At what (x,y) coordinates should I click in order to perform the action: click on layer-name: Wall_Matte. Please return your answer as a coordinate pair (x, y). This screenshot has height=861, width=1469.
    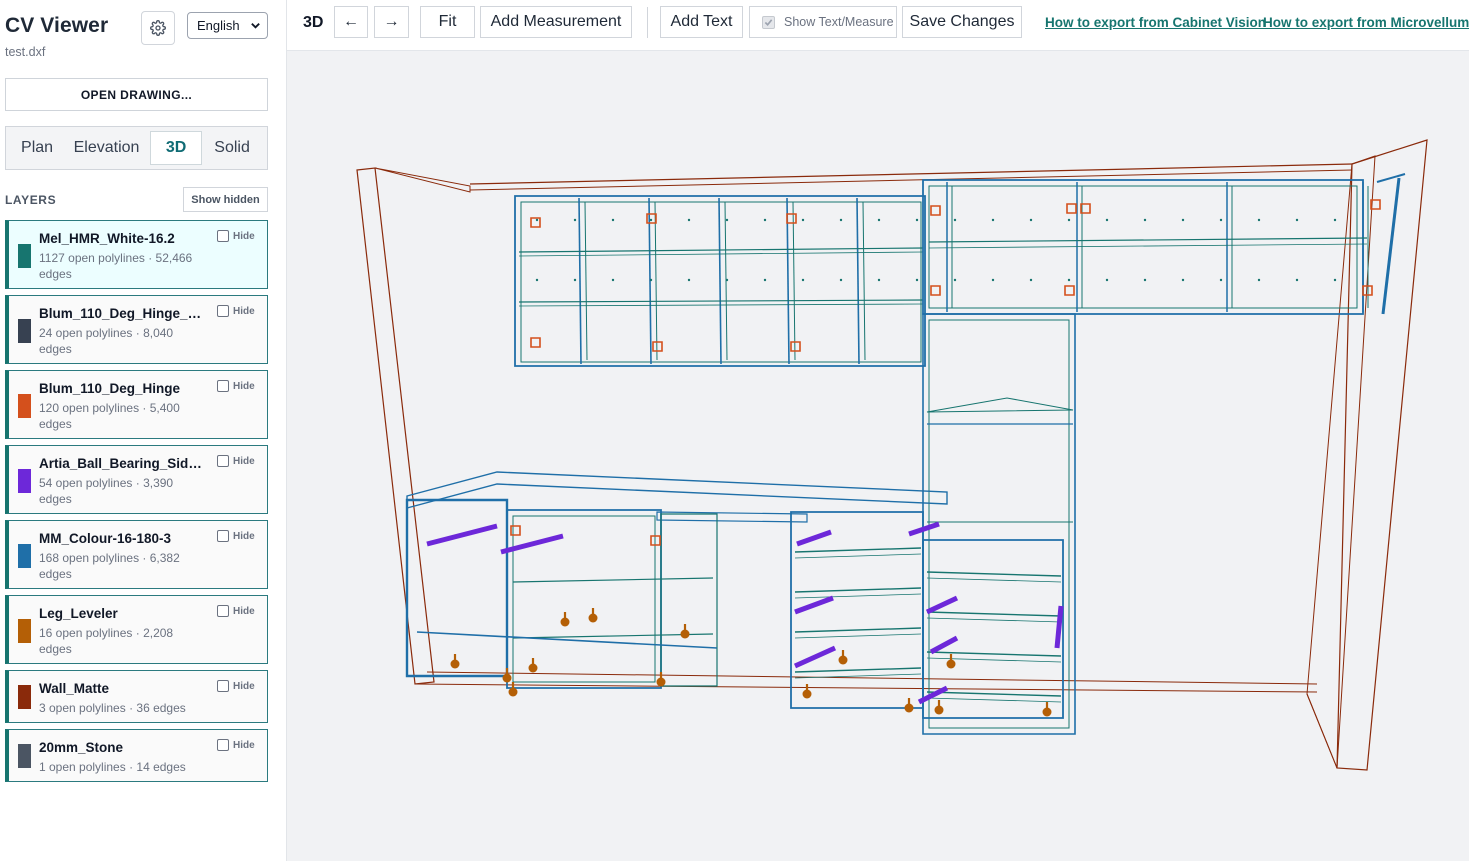
    Looking at the image, I should click on (74, 688).